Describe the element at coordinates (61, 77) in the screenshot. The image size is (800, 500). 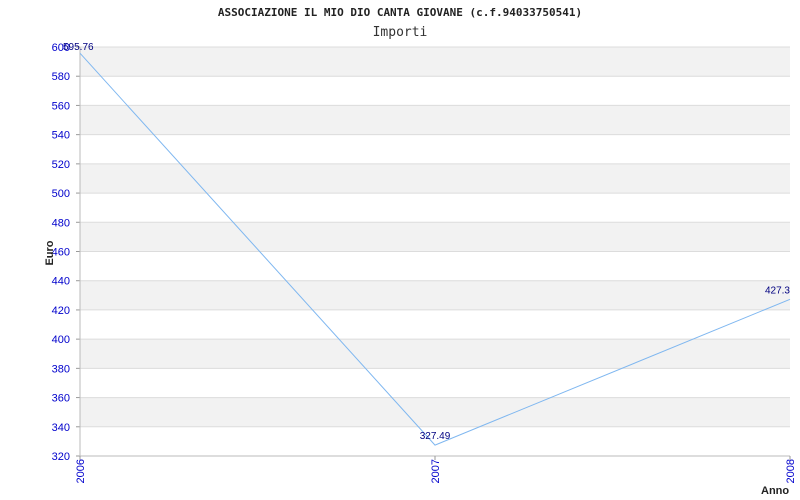
I see `y-tick-label: 580` at that location.